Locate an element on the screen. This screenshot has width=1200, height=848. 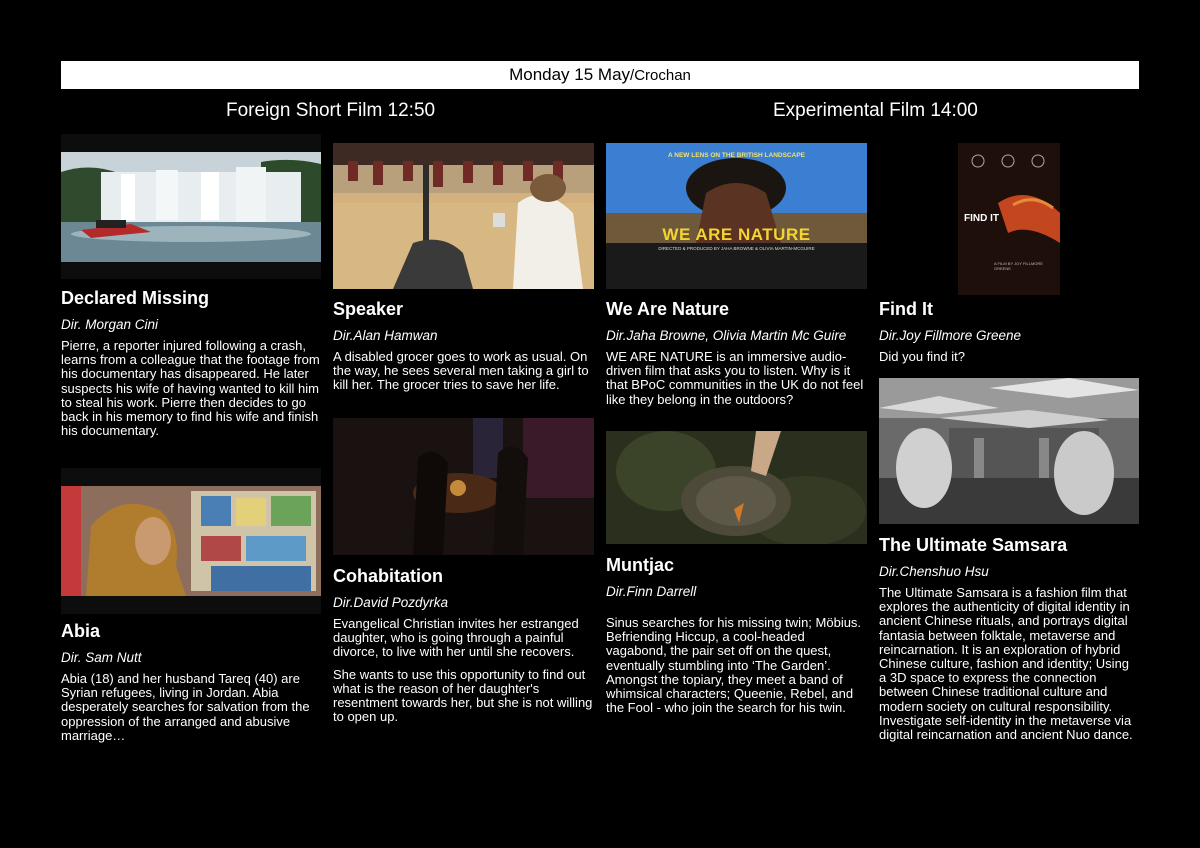
speaker-thumbnail is located at coordinates (463, 216).